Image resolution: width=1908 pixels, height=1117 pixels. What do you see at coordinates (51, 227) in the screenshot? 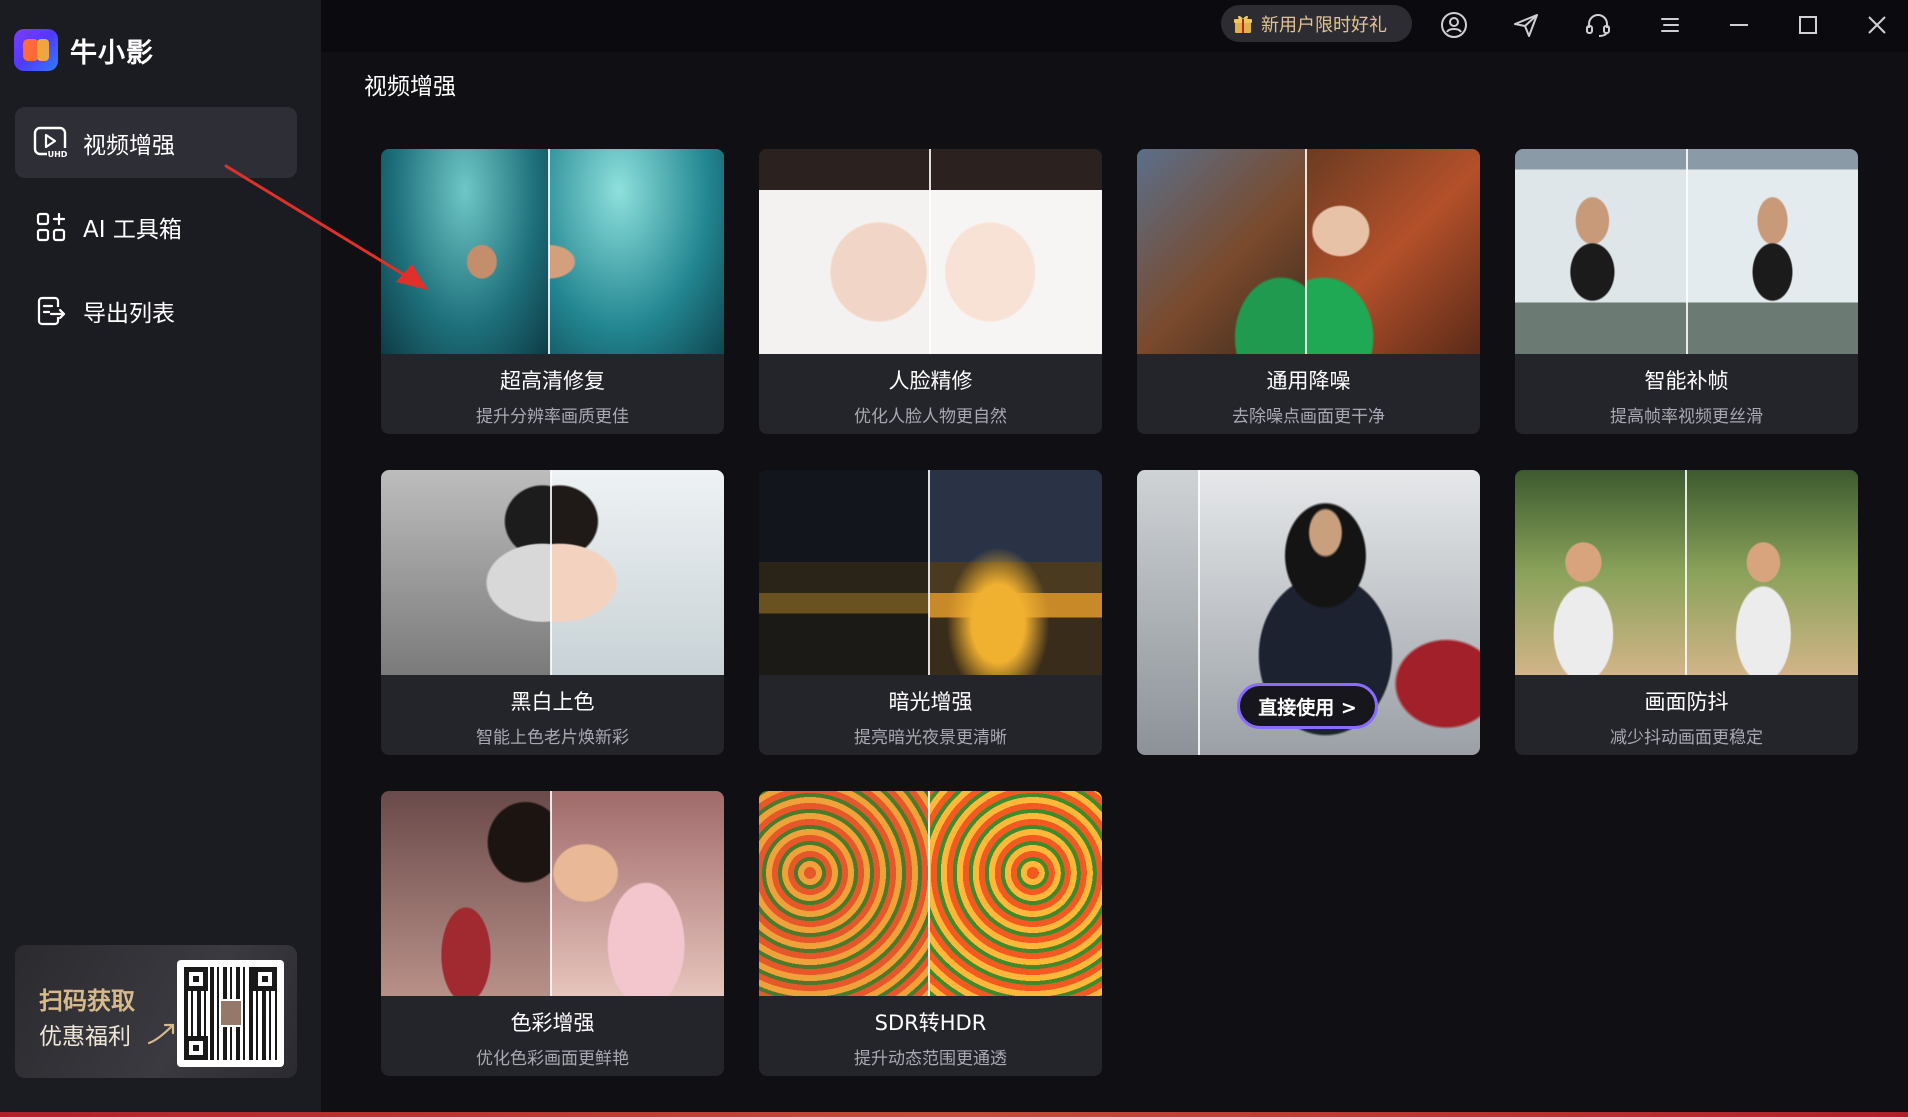
I see `toolbox-grid-icon` at bounding box center [51, 227].